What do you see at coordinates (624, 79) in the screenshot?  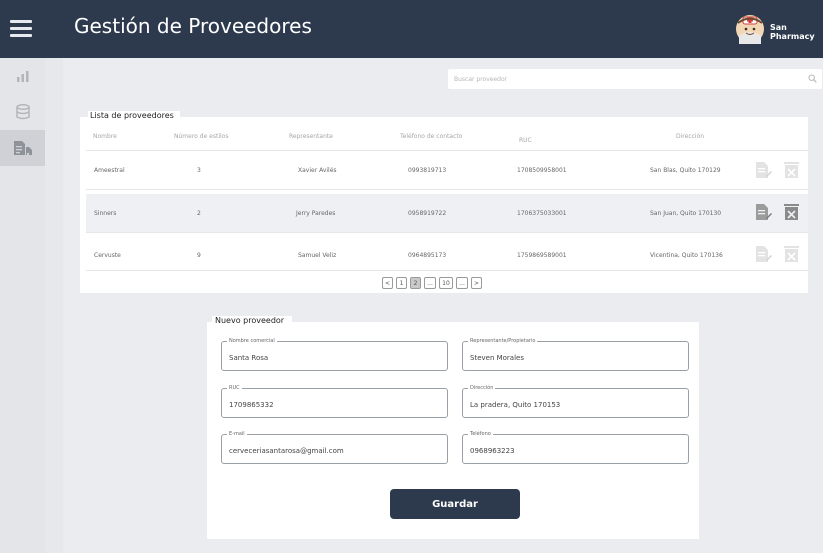 I see `search-input` at bounding box center [624, 79].